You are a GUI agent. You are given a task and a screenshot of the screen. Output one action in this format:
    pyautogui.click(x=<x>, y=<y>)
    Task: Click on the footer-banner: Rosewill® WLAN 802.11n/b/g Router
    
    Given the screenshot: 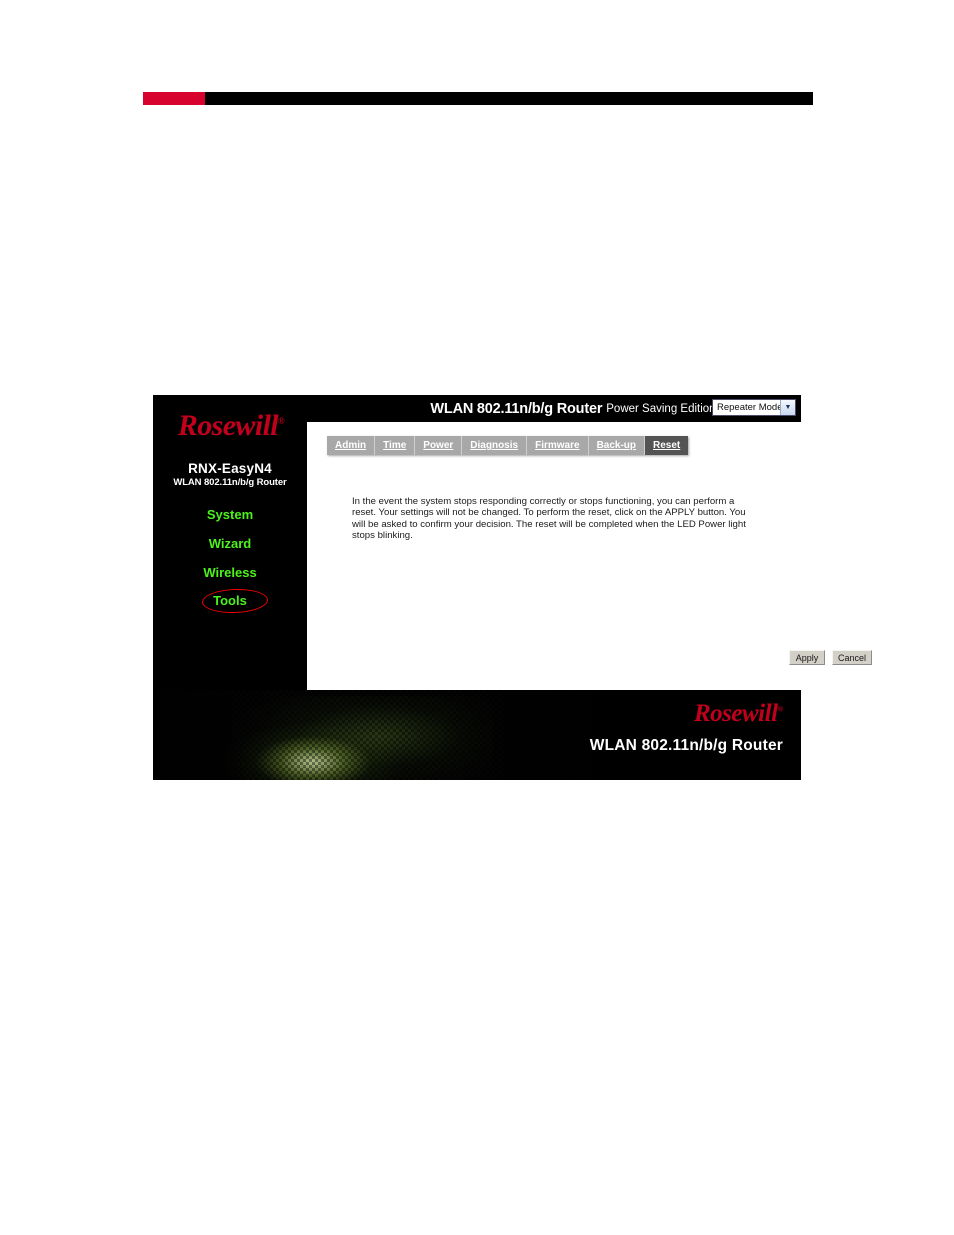 What is the action you would take?
    pyautogui.click(x=477, y=735)
    